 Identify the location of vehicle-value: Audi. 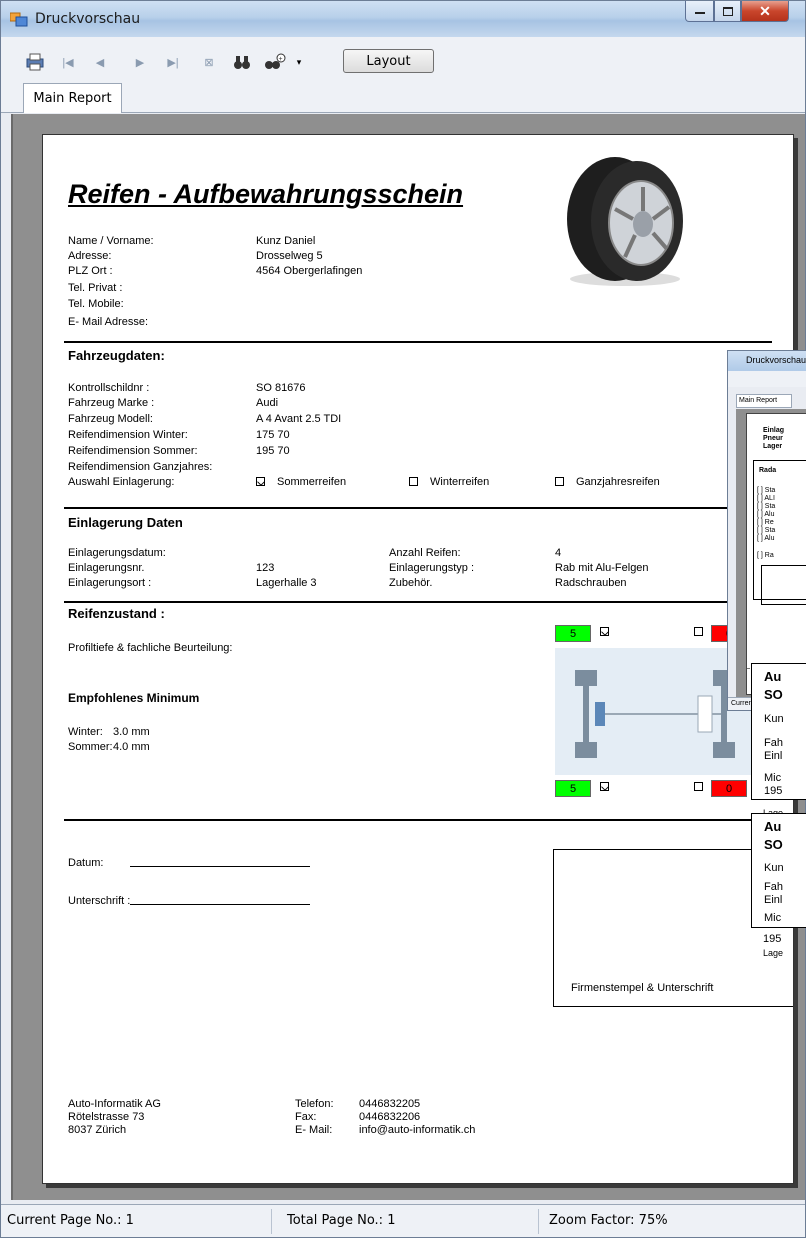
(267, 403).